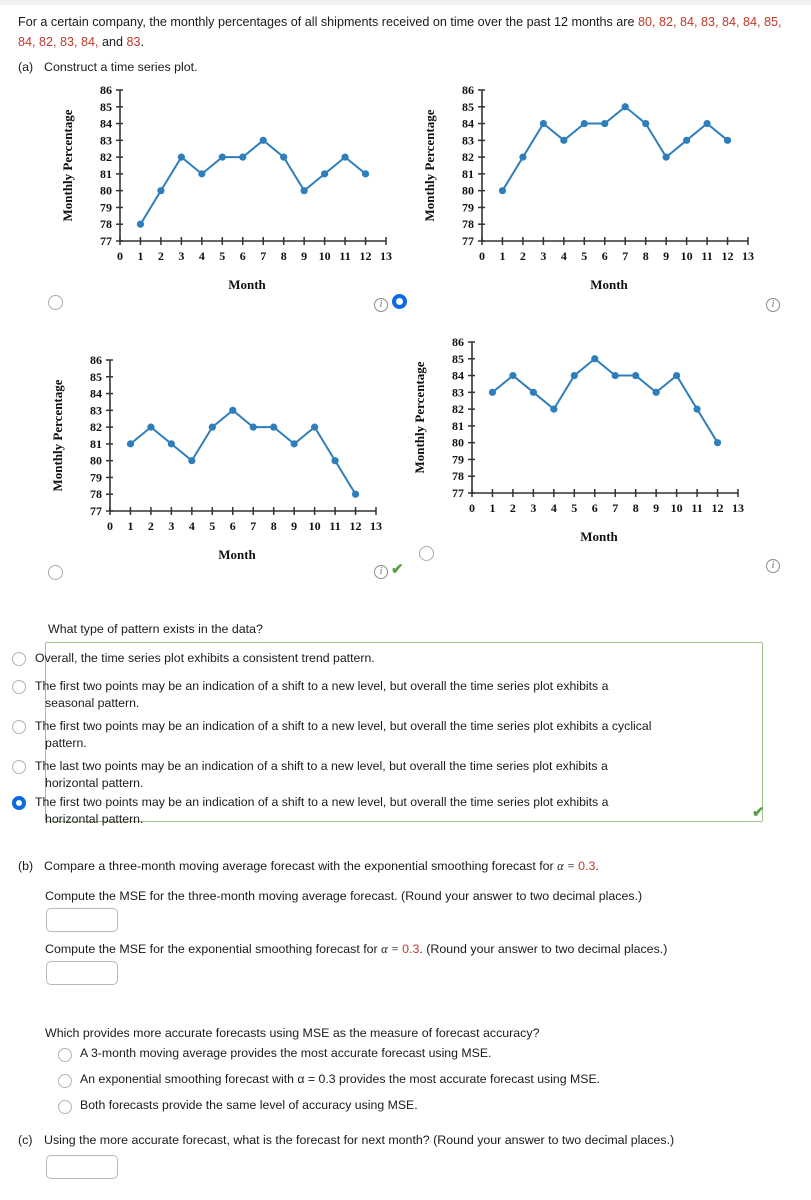 This screenshot has width=811, height=1200. I want to click on info-glyph: i, so click(381, 304).